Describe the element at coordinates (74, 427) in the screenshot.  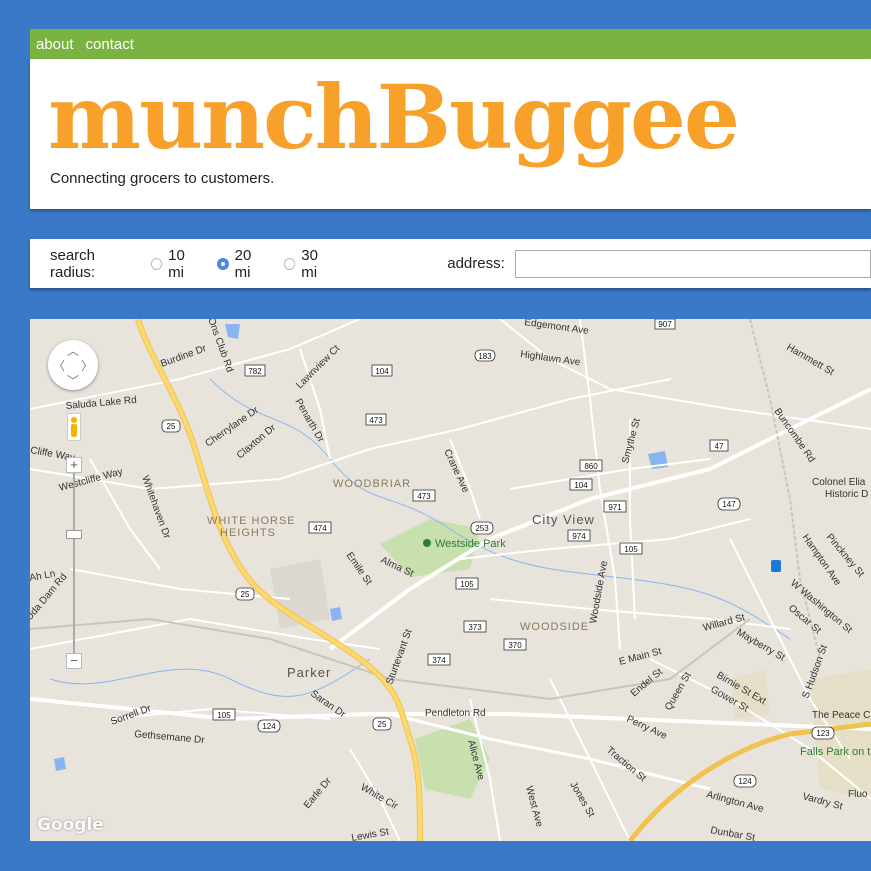
I see `street-view-pegman-icon` at that location.